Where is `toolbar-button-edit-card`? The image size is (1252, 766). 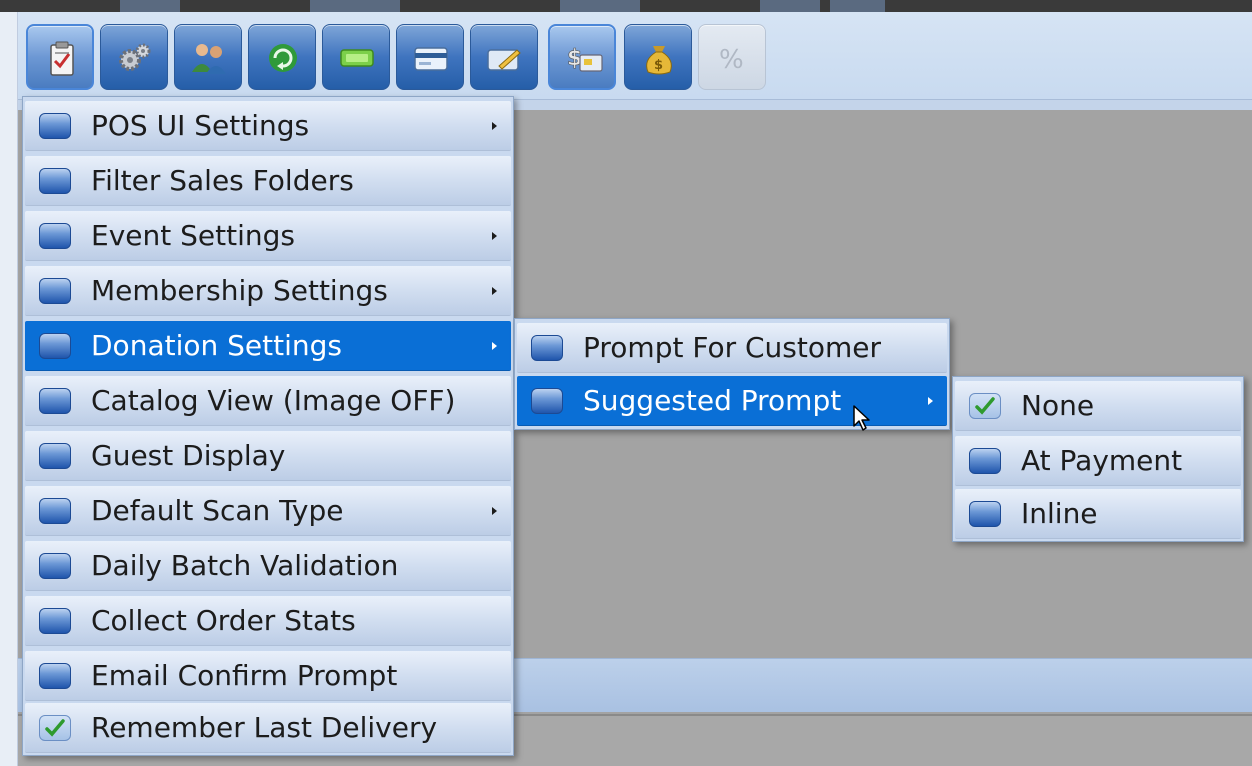 toolbar-button-edit-card is located at coordinates (504, 57).